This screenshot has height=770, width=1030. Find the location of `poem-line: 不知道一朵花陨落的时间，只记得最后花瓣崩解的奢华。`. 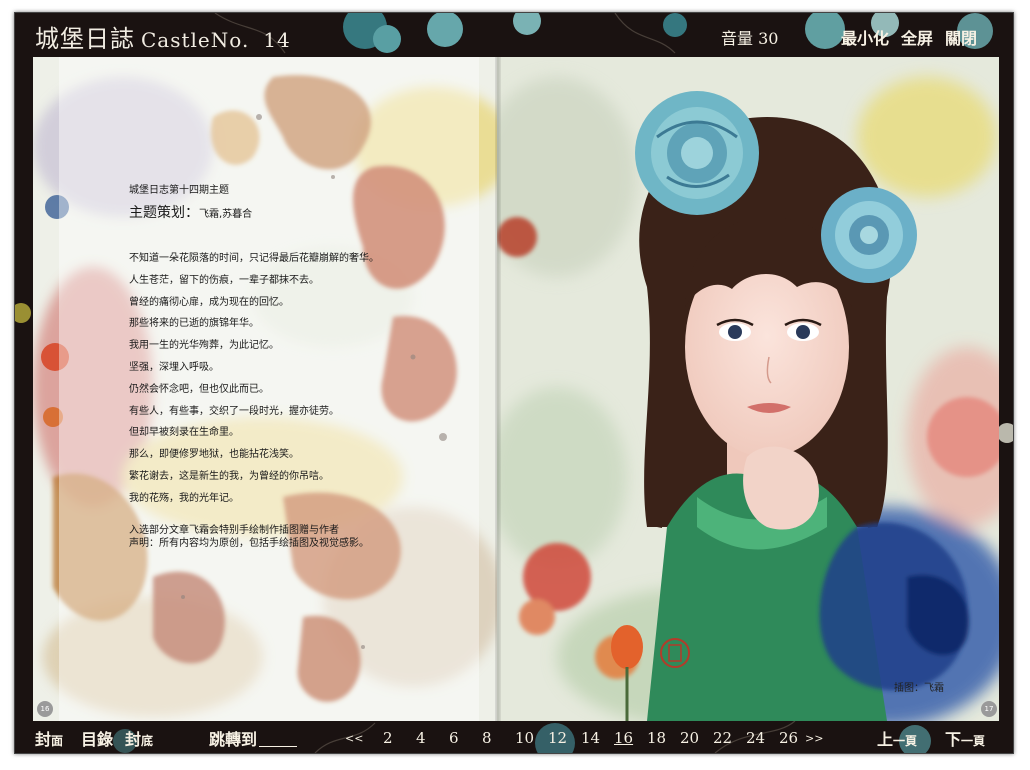

poem-line: 不知道一朵花陨落的时间，只记得最后花瓣崩解的奢华。 is located at coordinates (254, 258).